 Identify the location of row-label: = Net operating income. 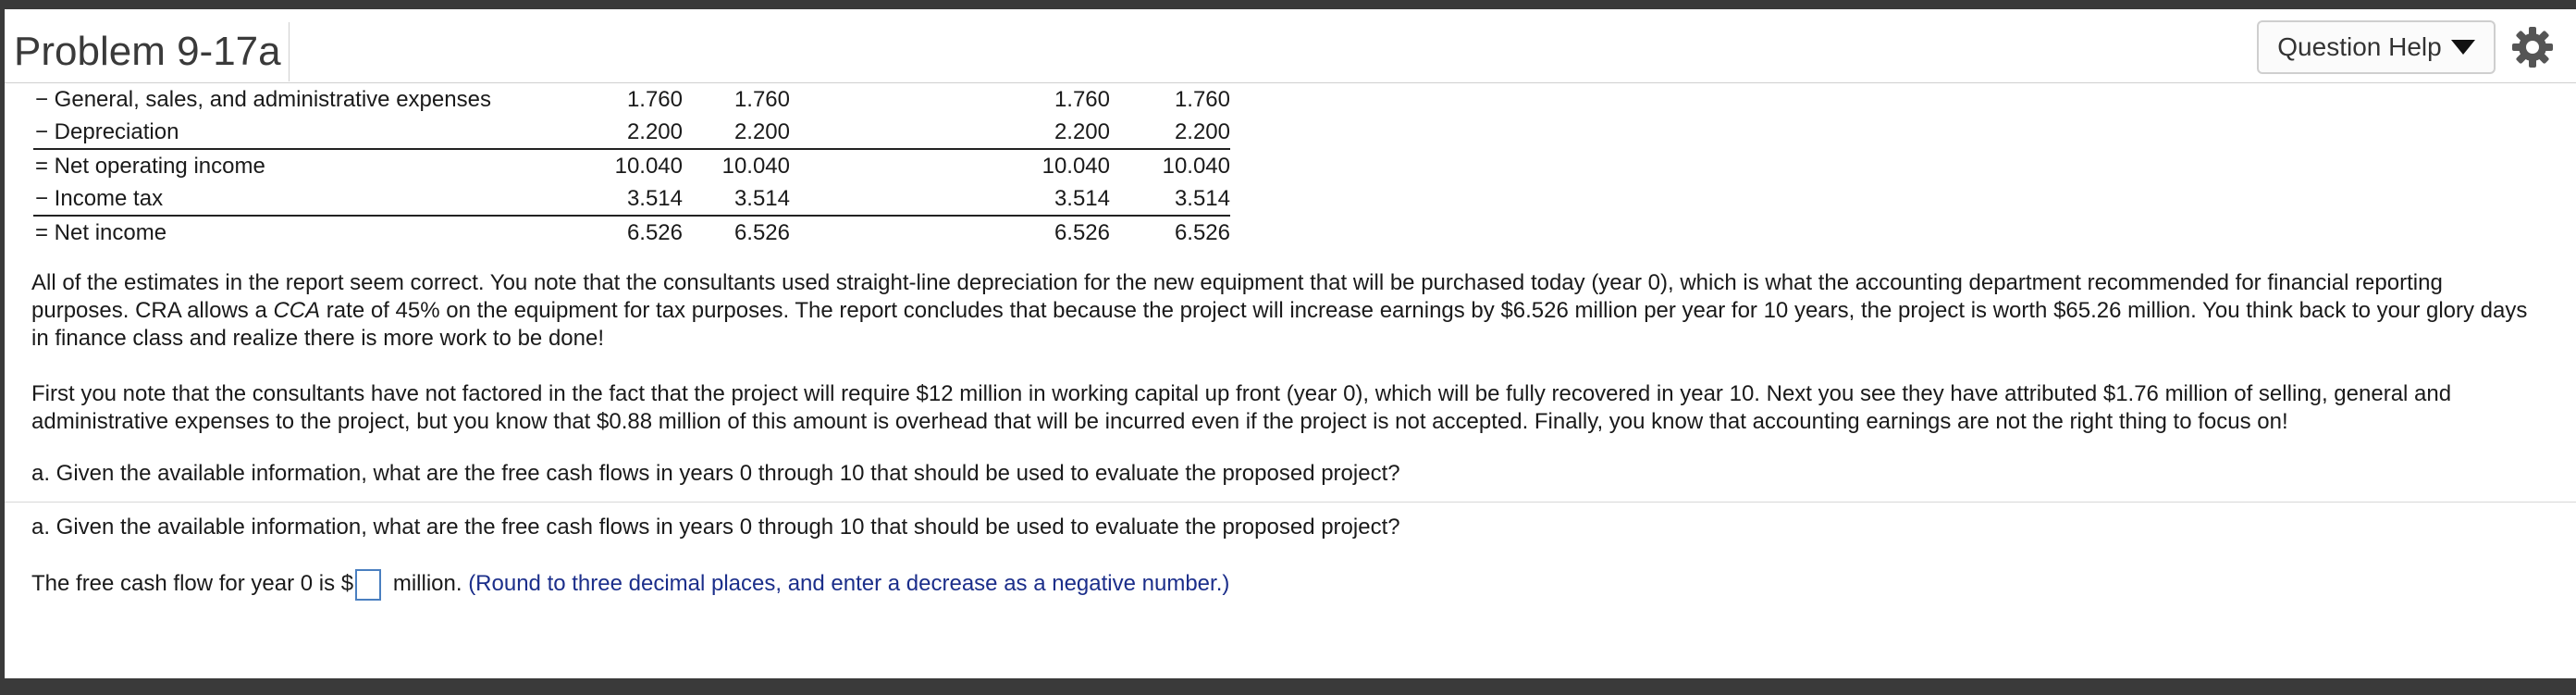
(302, 165).